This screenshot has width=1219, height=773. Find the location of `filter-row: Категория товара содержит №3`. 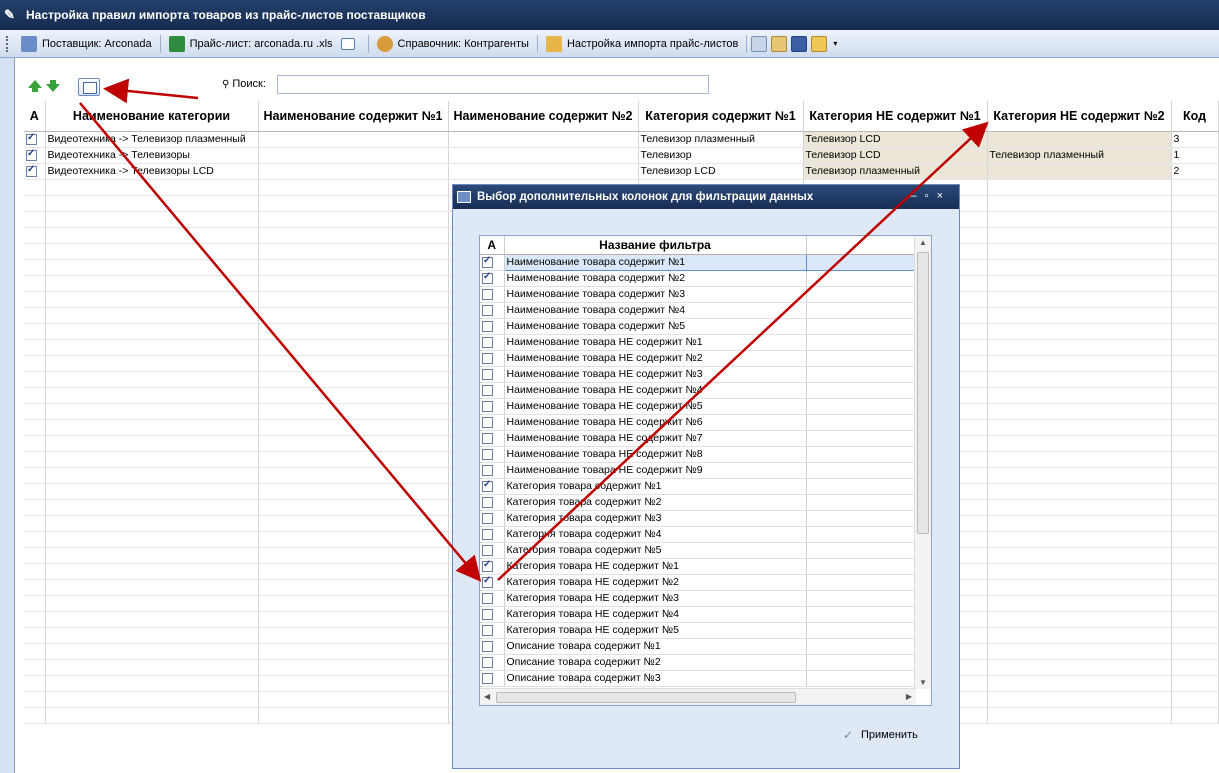

filter-row: Категория товара содержит №3 is located at coordinates (698, 518).